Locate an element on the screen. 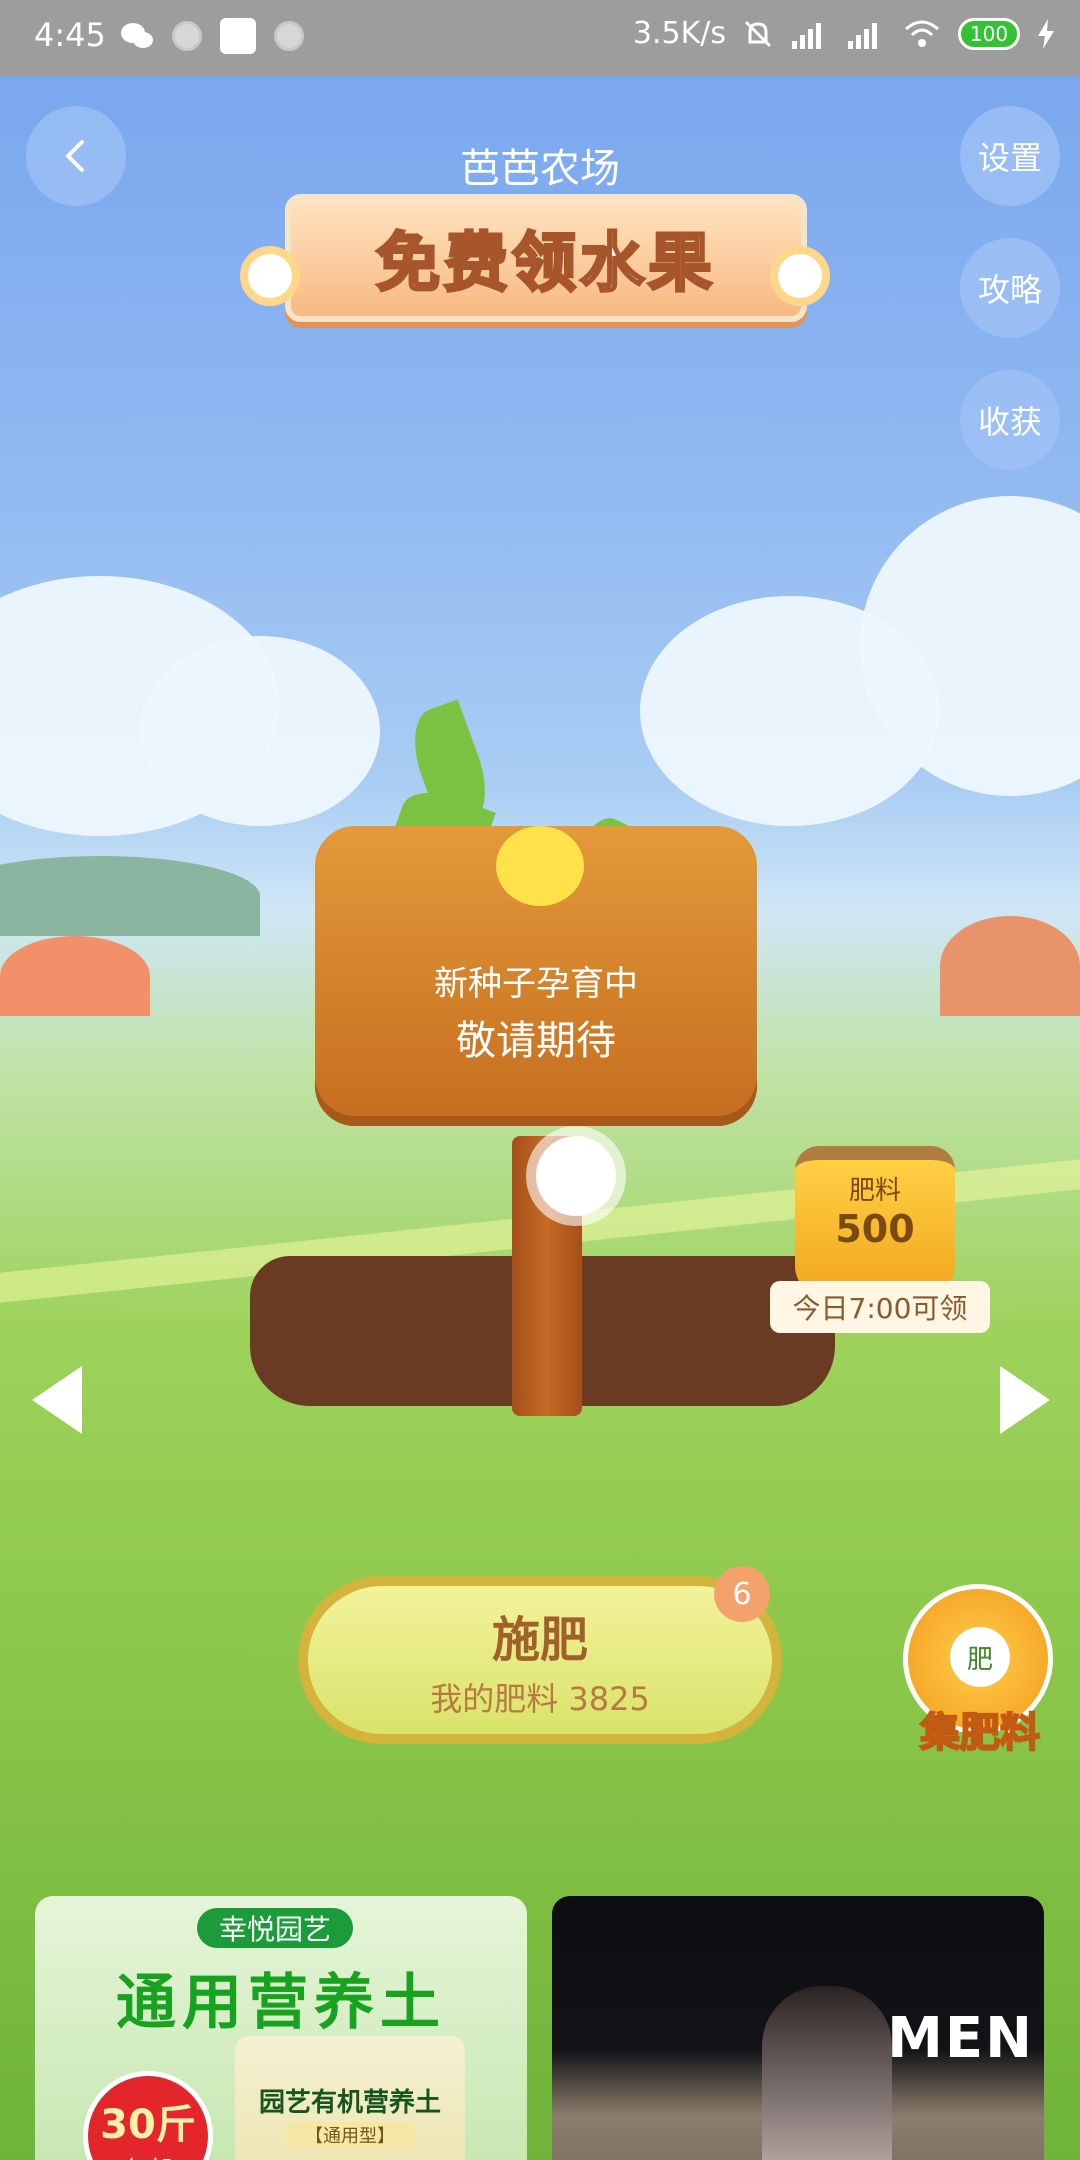 This screenshot has height=2160, width=1080. person-image is located at coordinates (827, 2073).